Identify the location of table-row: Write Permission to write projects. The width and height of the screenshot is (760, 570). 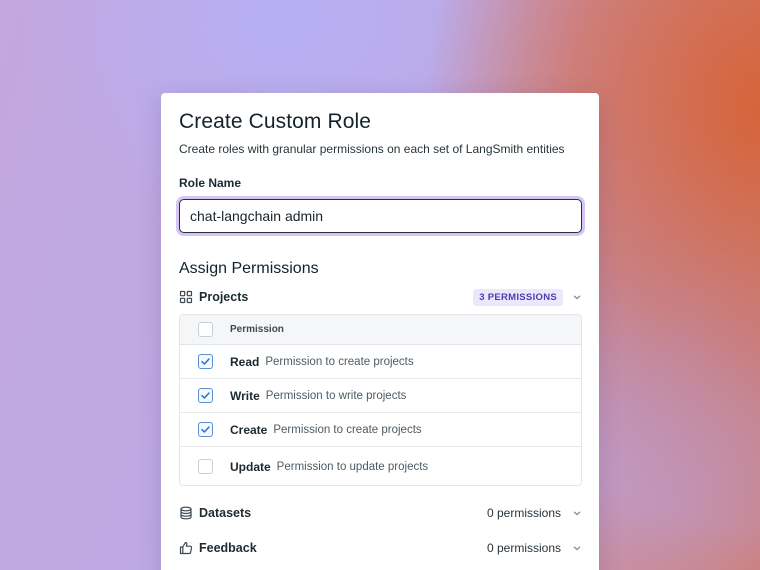
(380, 396).